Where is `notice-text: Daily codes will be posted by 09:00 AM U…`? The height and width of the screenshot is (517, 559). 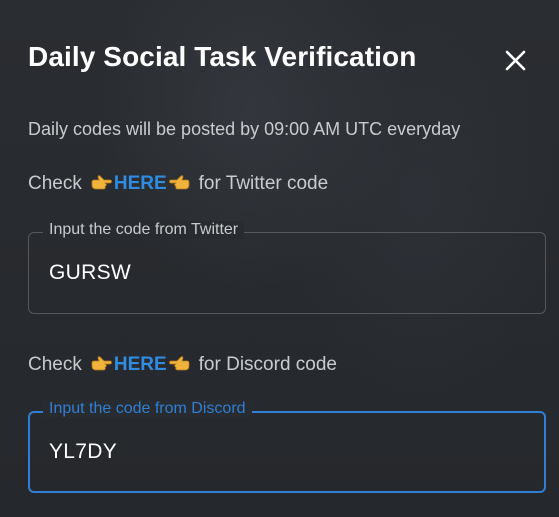
notice-text: Daily codes will be posted by 09:00 AM U… is located at coordinates (244, 129).